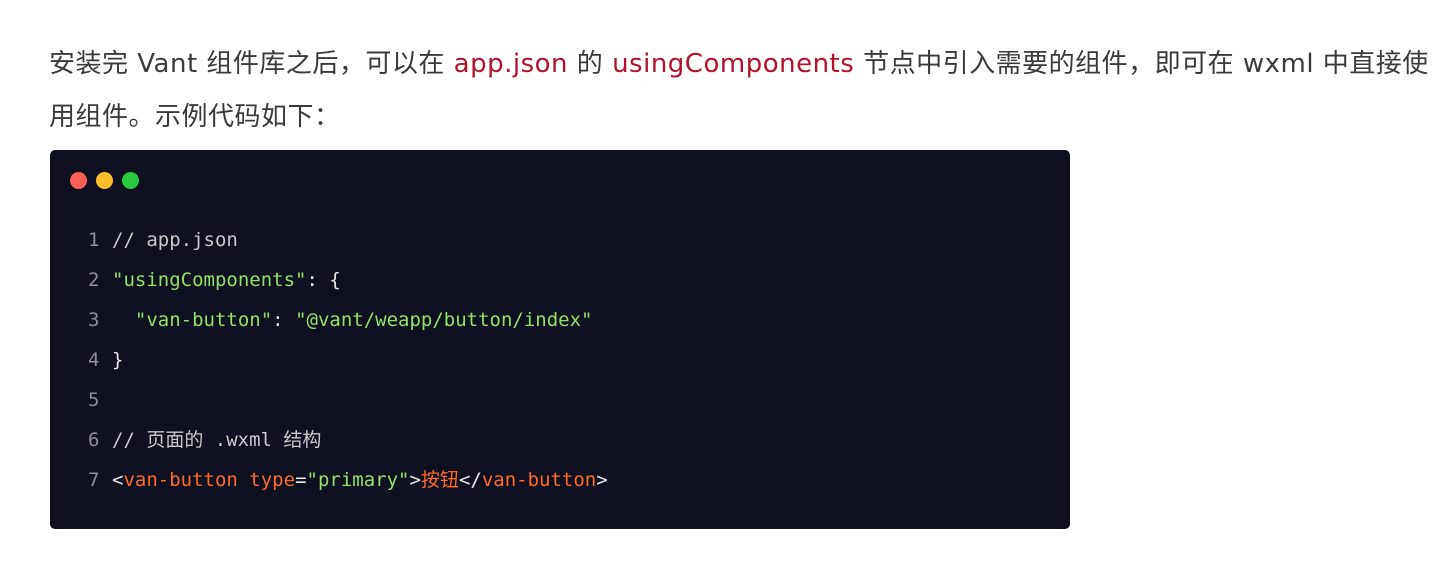 The width and height of the screenshot is (1450, 569). Describe the element at coordinates (272, 480) in the screenshot. I see `code-attr: type` at that location.